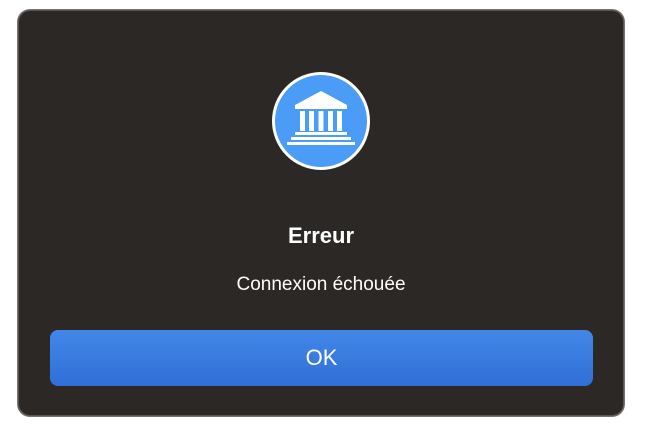 This screenshot has width=650, height=426. What do you see at coordinates (321, 358) in the screenshot?
I see `ok-button: OK` at bounding box center [321, 358].